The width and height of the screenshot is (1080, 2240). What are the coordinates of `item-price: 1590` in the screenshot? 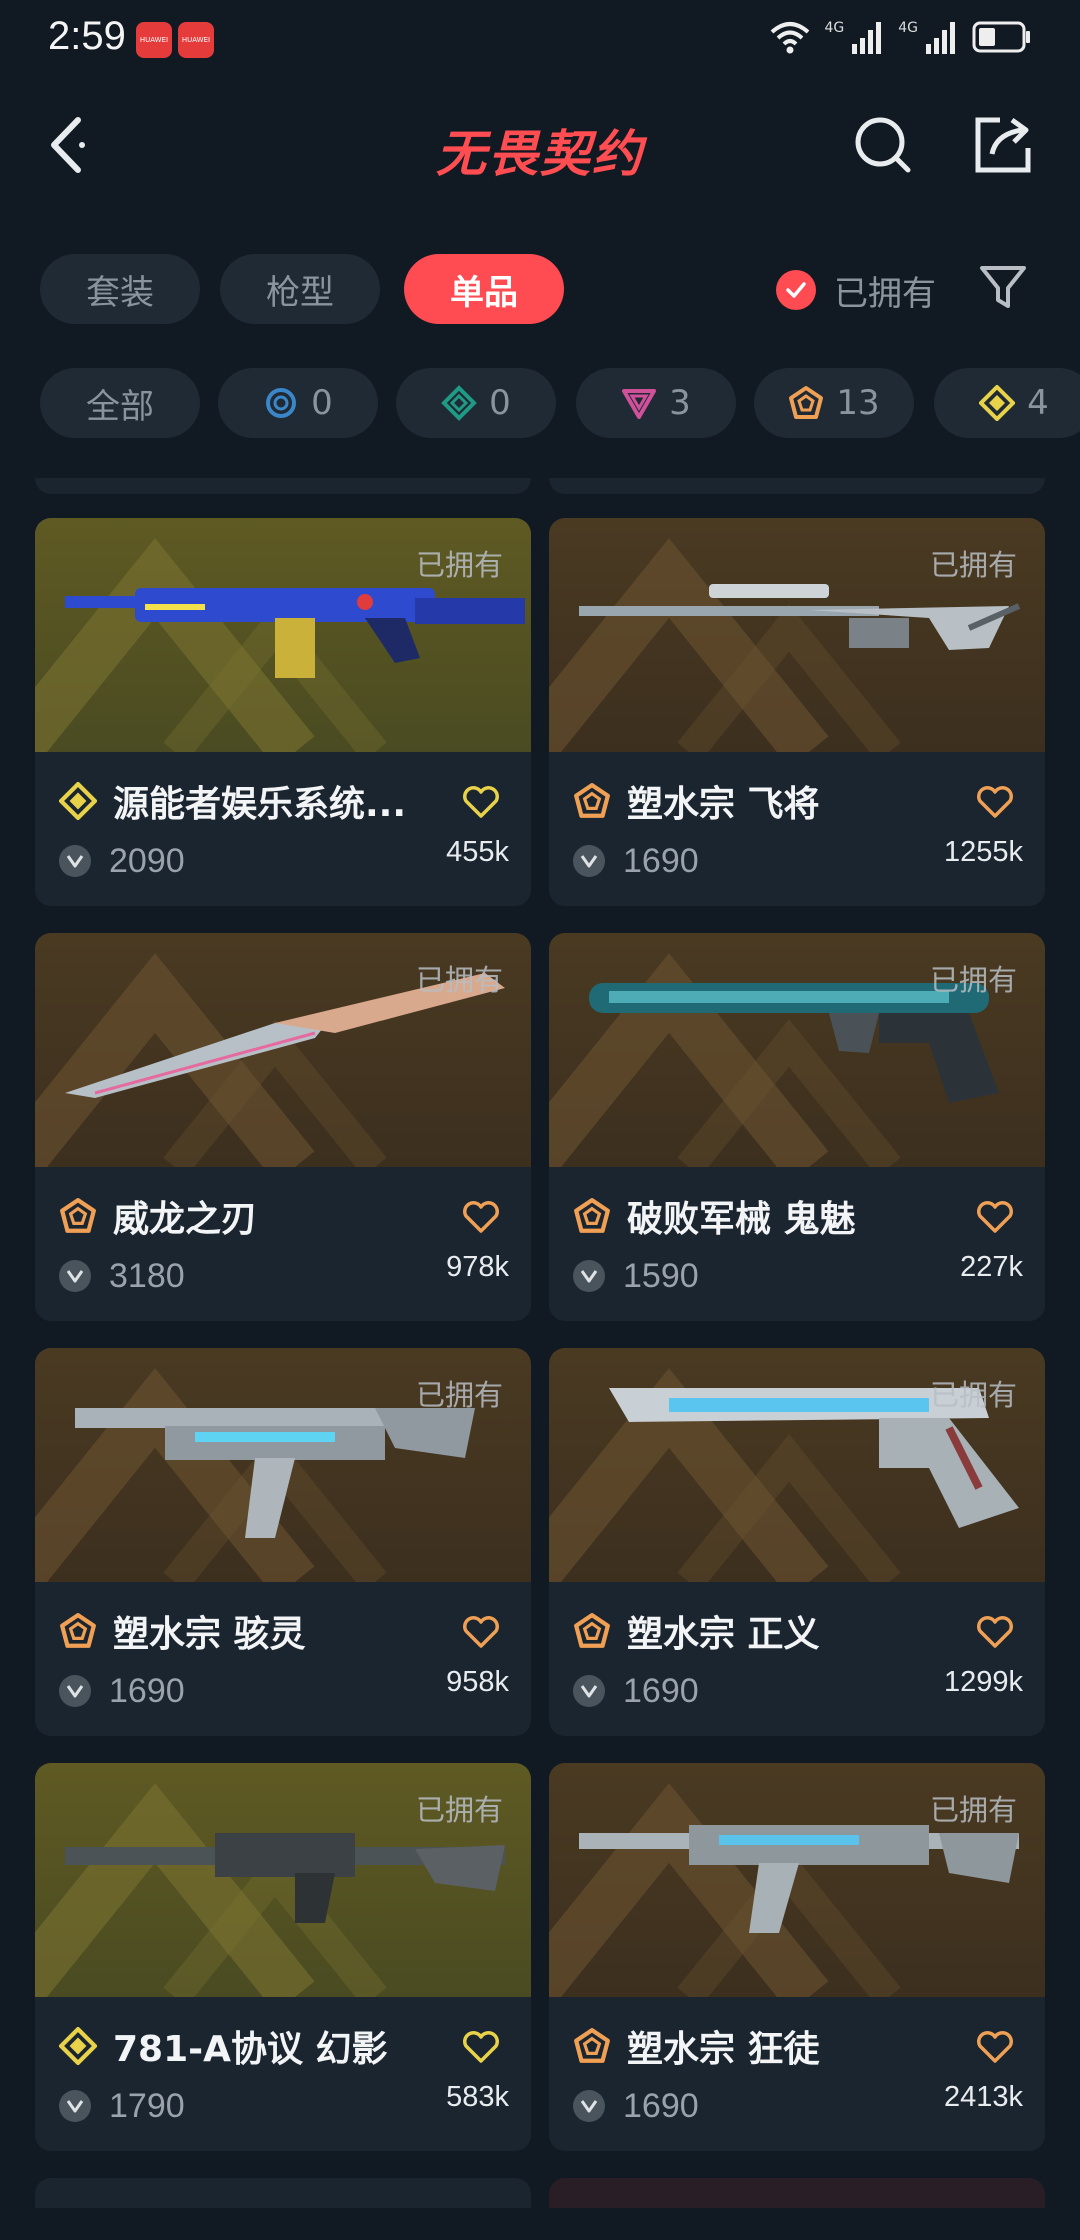 It's located at (661, 1275).